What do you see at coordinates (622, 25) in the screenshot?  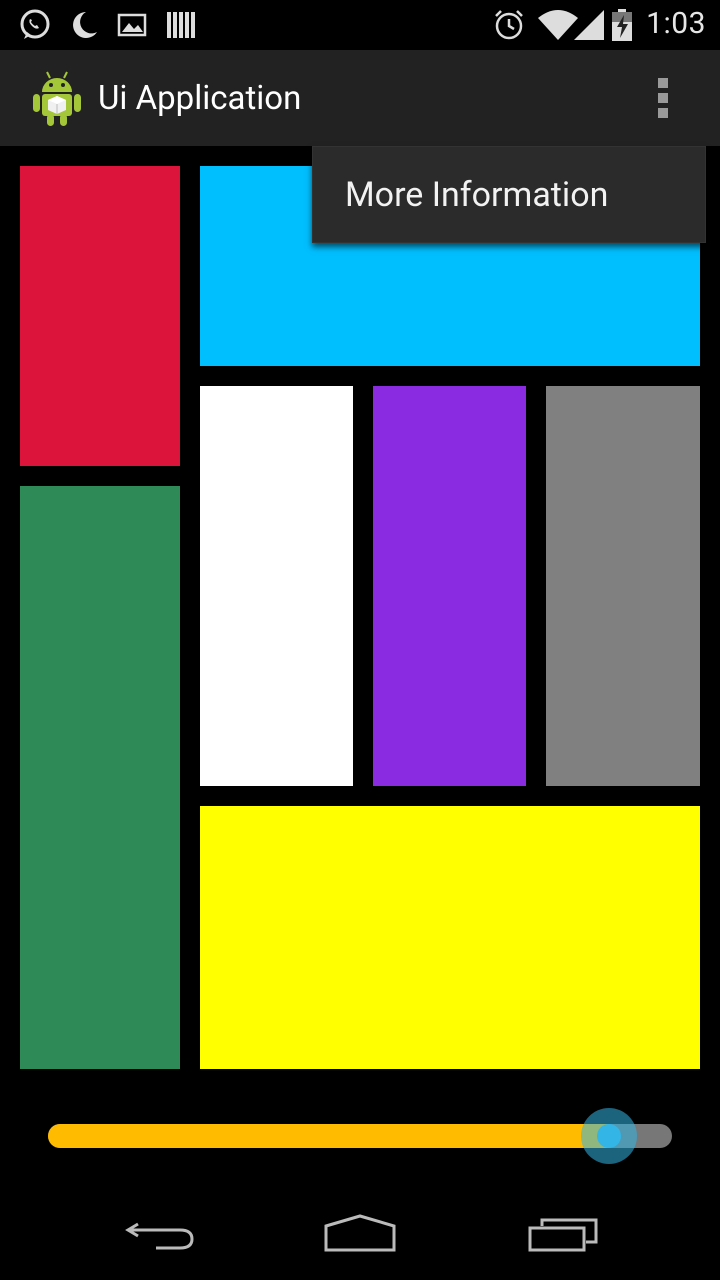 I see `battery-charging-icon` at bounding box center [622, 25].